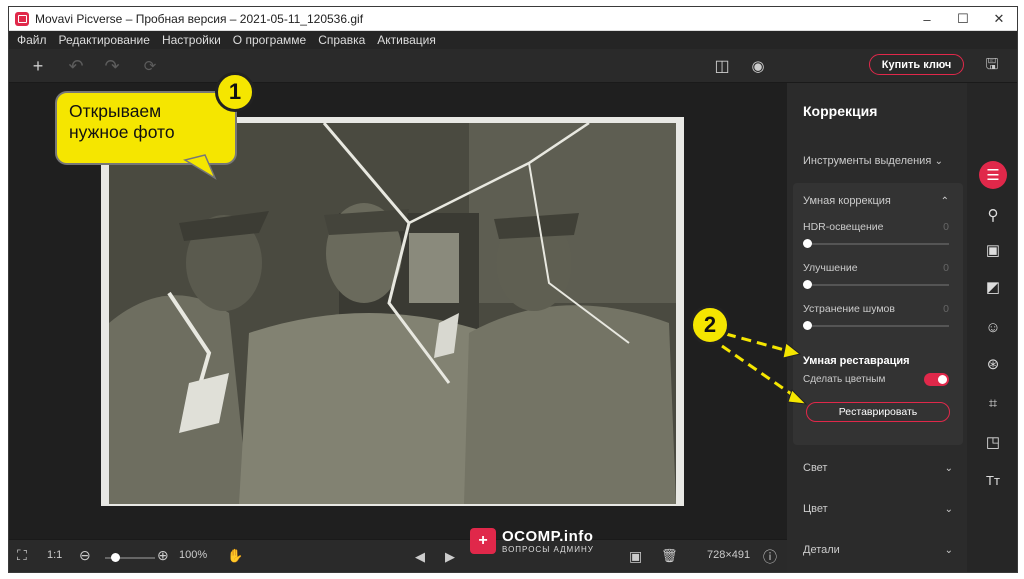 The width and height of the screenshot is (1024, 579). What do you see at coordinates (849, 309) in the screenshot?
I see `slider-label: Устранение шумов` at bounding box center [849, 309].